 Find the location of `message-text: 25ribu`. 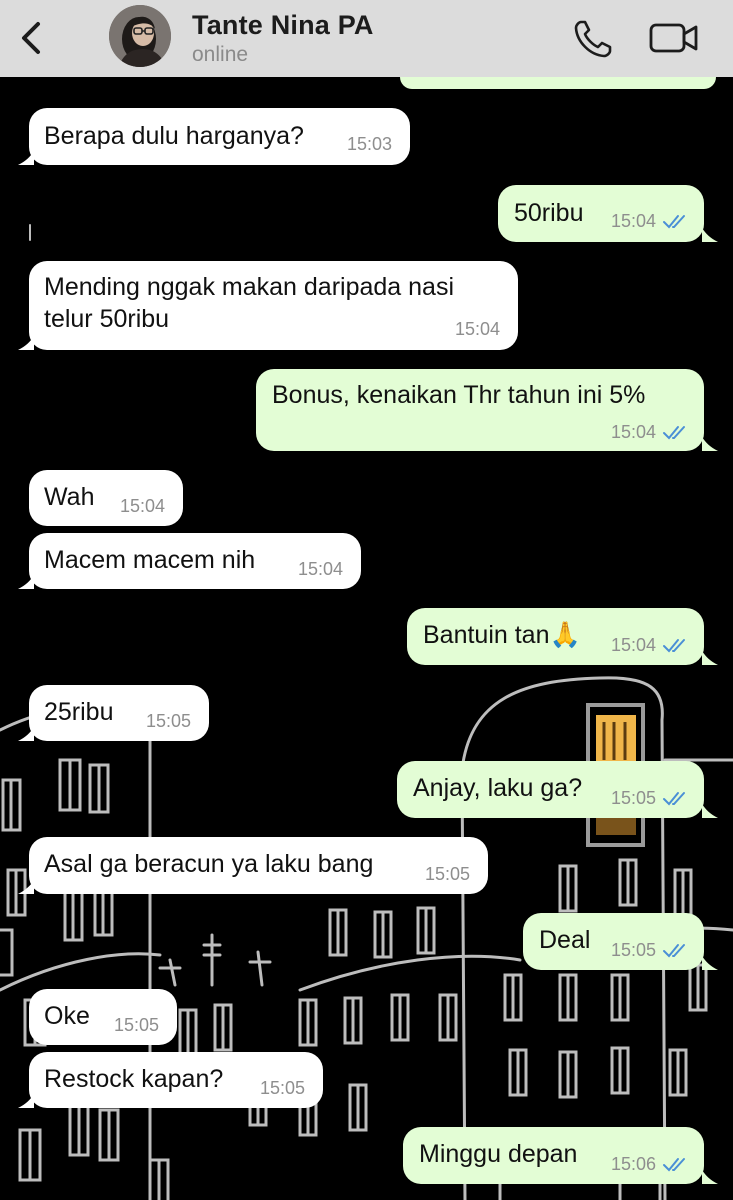

message-text: 25ribu is located at coordinates (79, 712).